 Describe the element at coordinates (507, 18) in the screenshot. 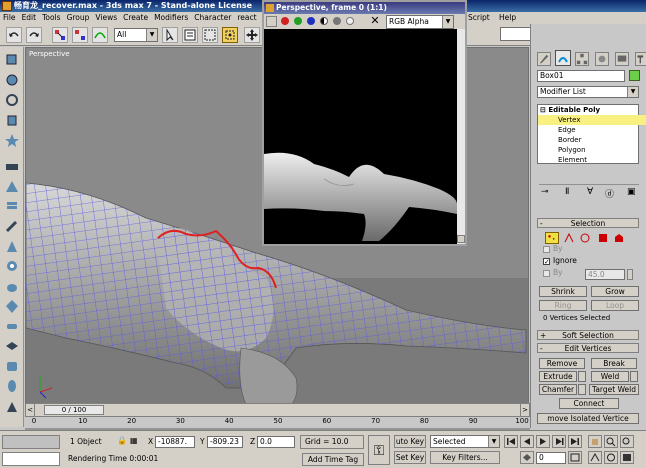

I see `menu-help: Help` at that location.